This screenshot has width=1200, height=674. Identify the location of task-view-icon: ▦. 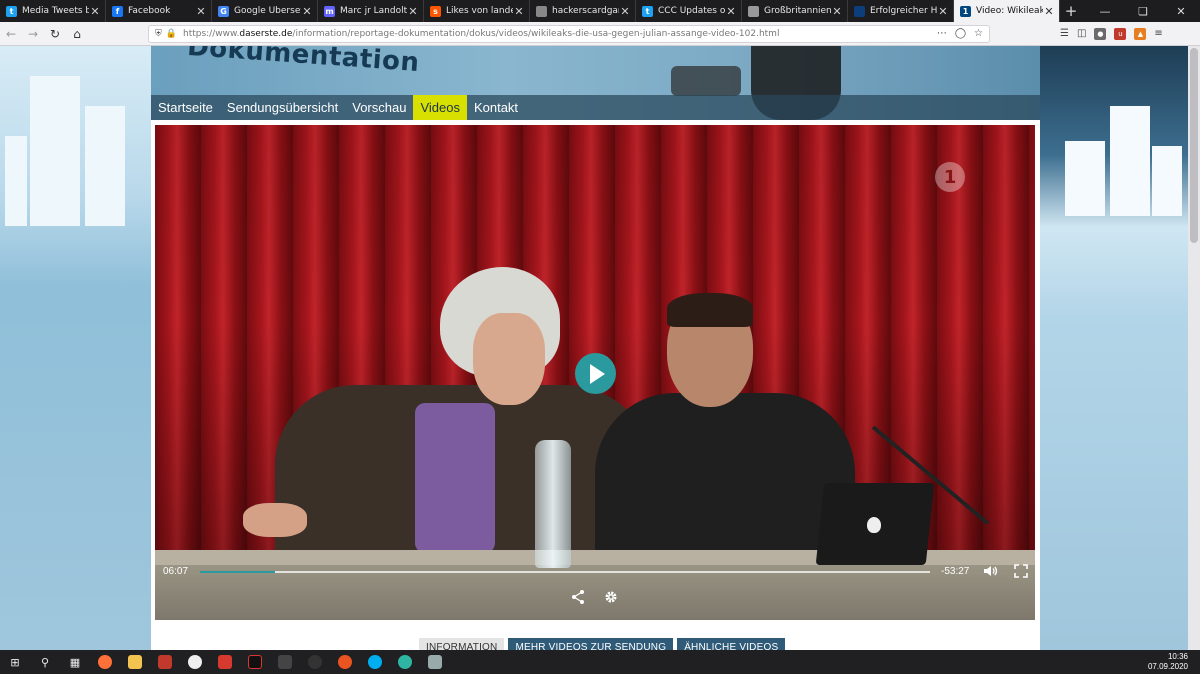
(75, 662).